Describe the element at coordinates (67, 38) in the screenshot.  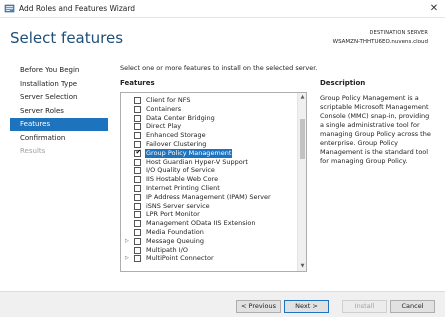
I see `page-title: Select features` at that location.